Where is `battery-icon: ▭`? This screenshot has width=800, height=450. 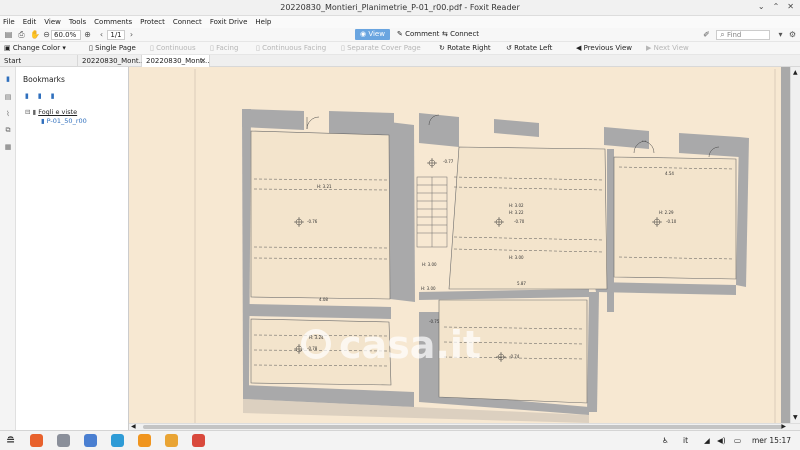
battery-icon: ▭ is located at coordinates (737, 440).